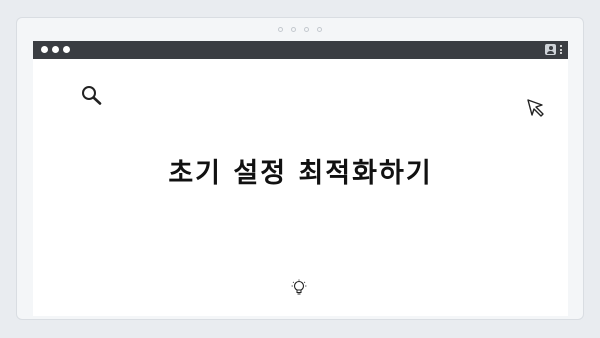 The image size is (600, 338). Describe the element at coordinates (300, 173) in the screenshot. I see `page-headline: 초기 설정 최적화하기` at that location.